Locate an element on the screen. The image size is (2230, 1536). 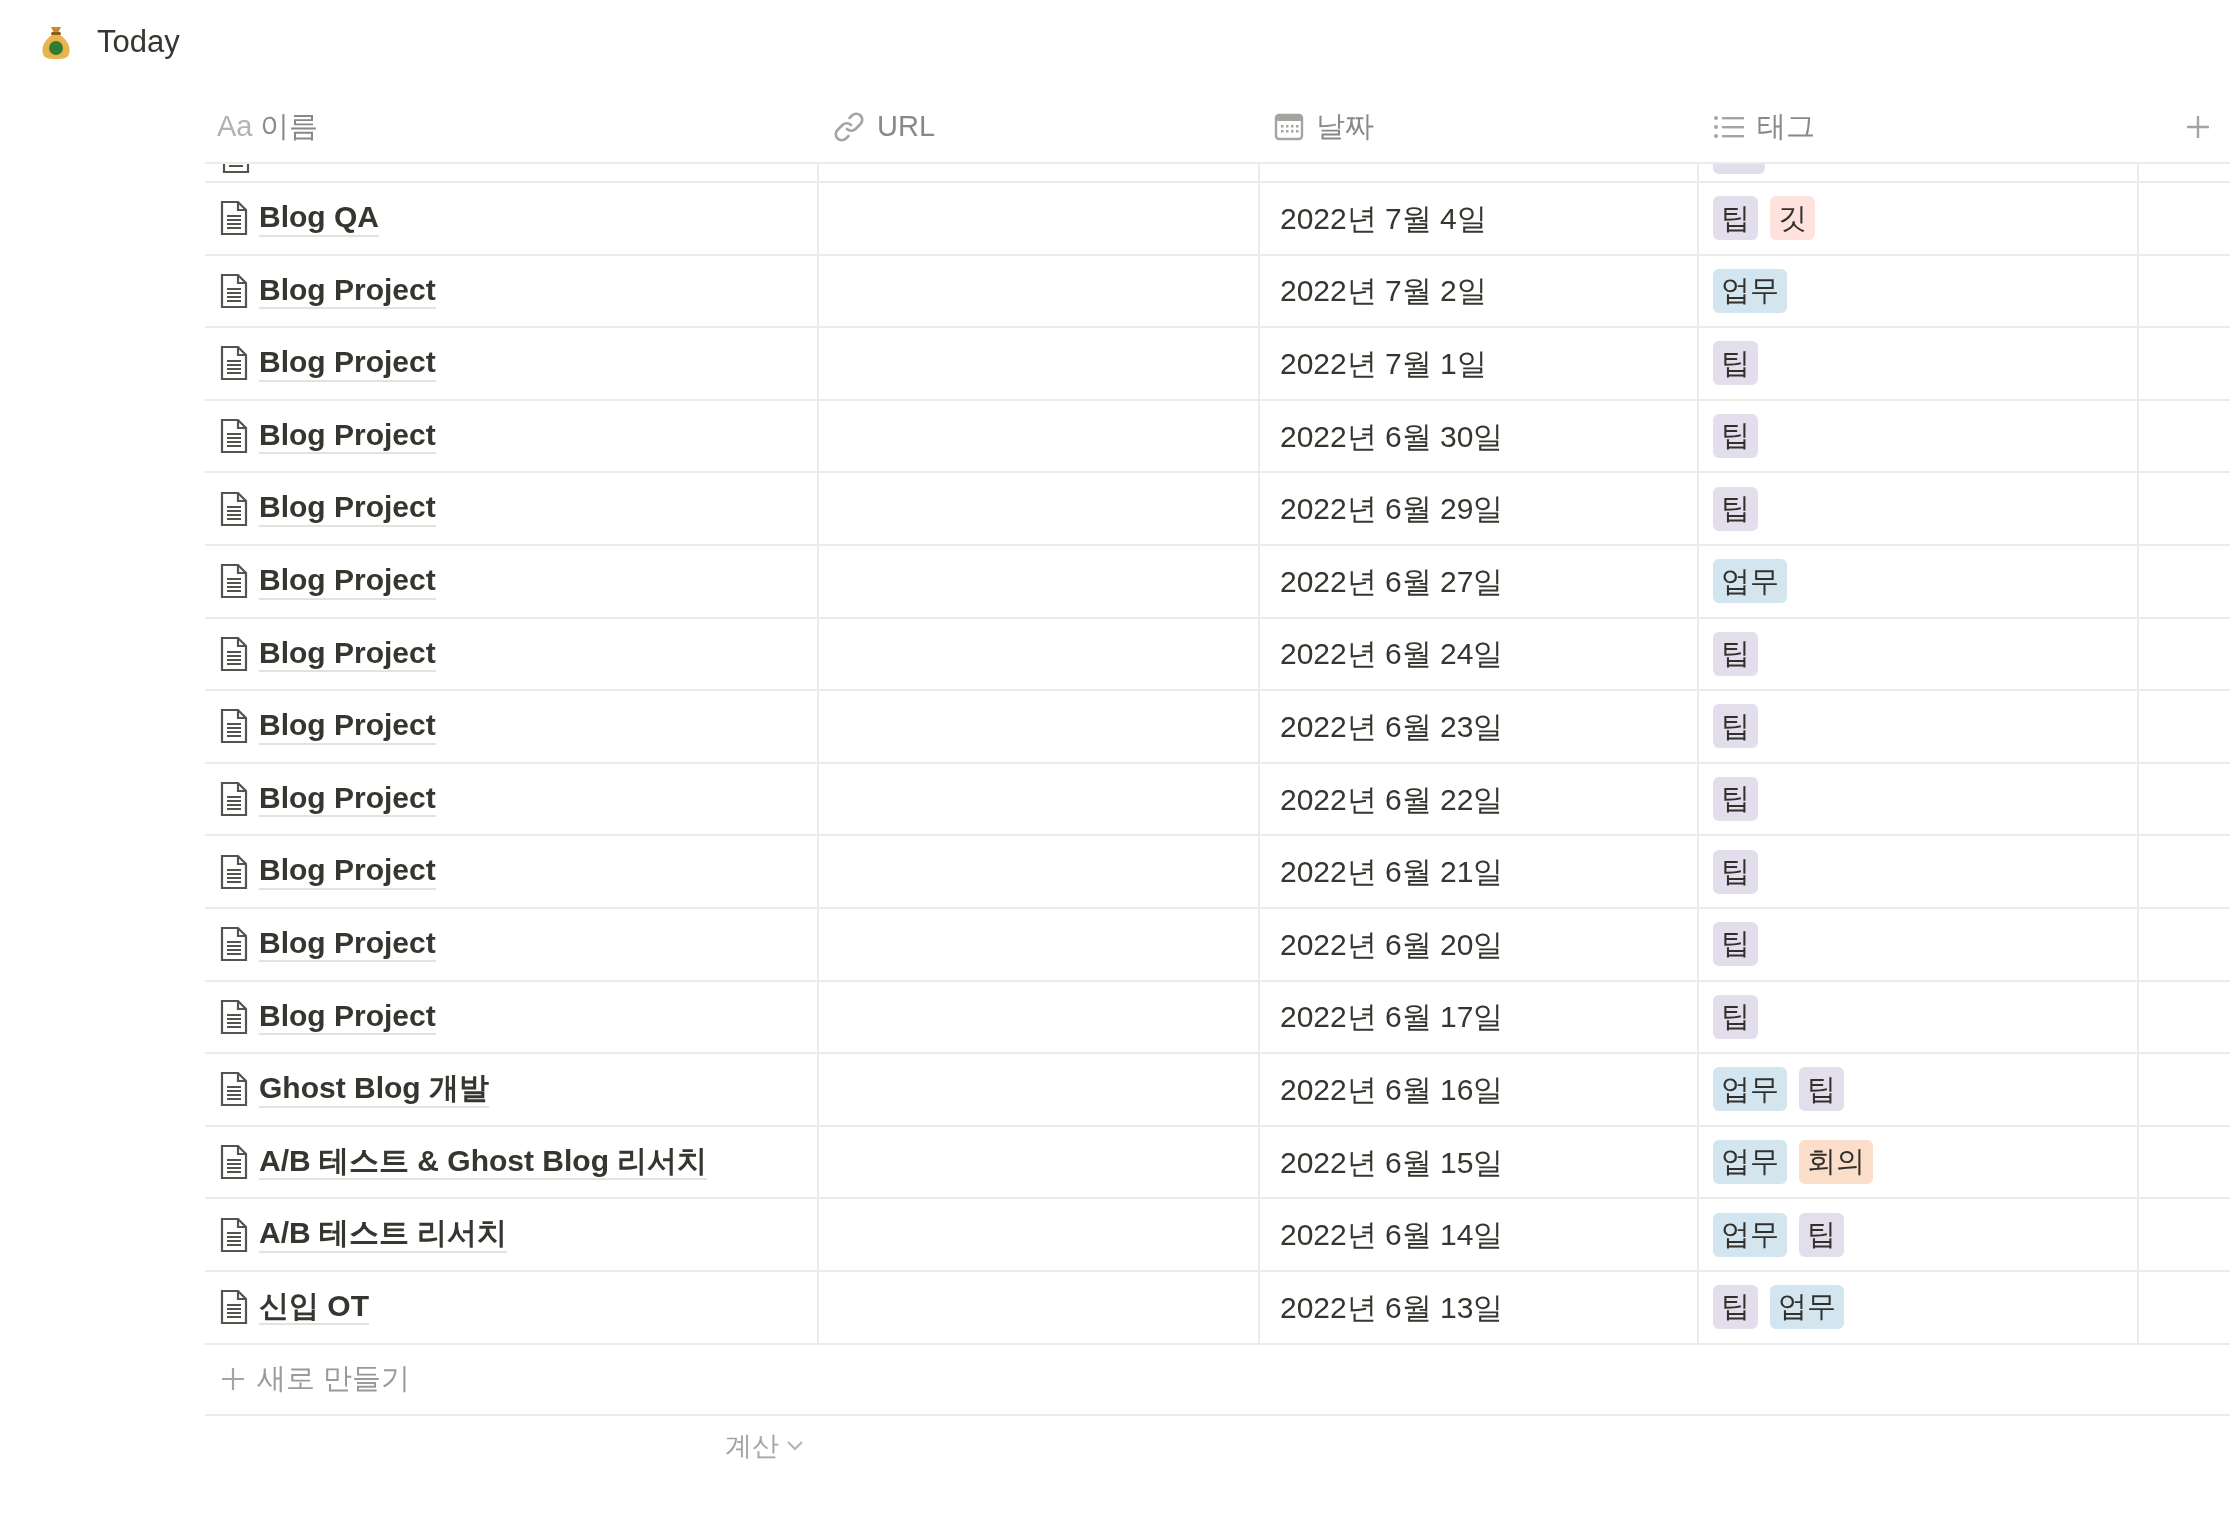
date-text: 2022년 7월 4일 is located at coordinates (1383, 218).